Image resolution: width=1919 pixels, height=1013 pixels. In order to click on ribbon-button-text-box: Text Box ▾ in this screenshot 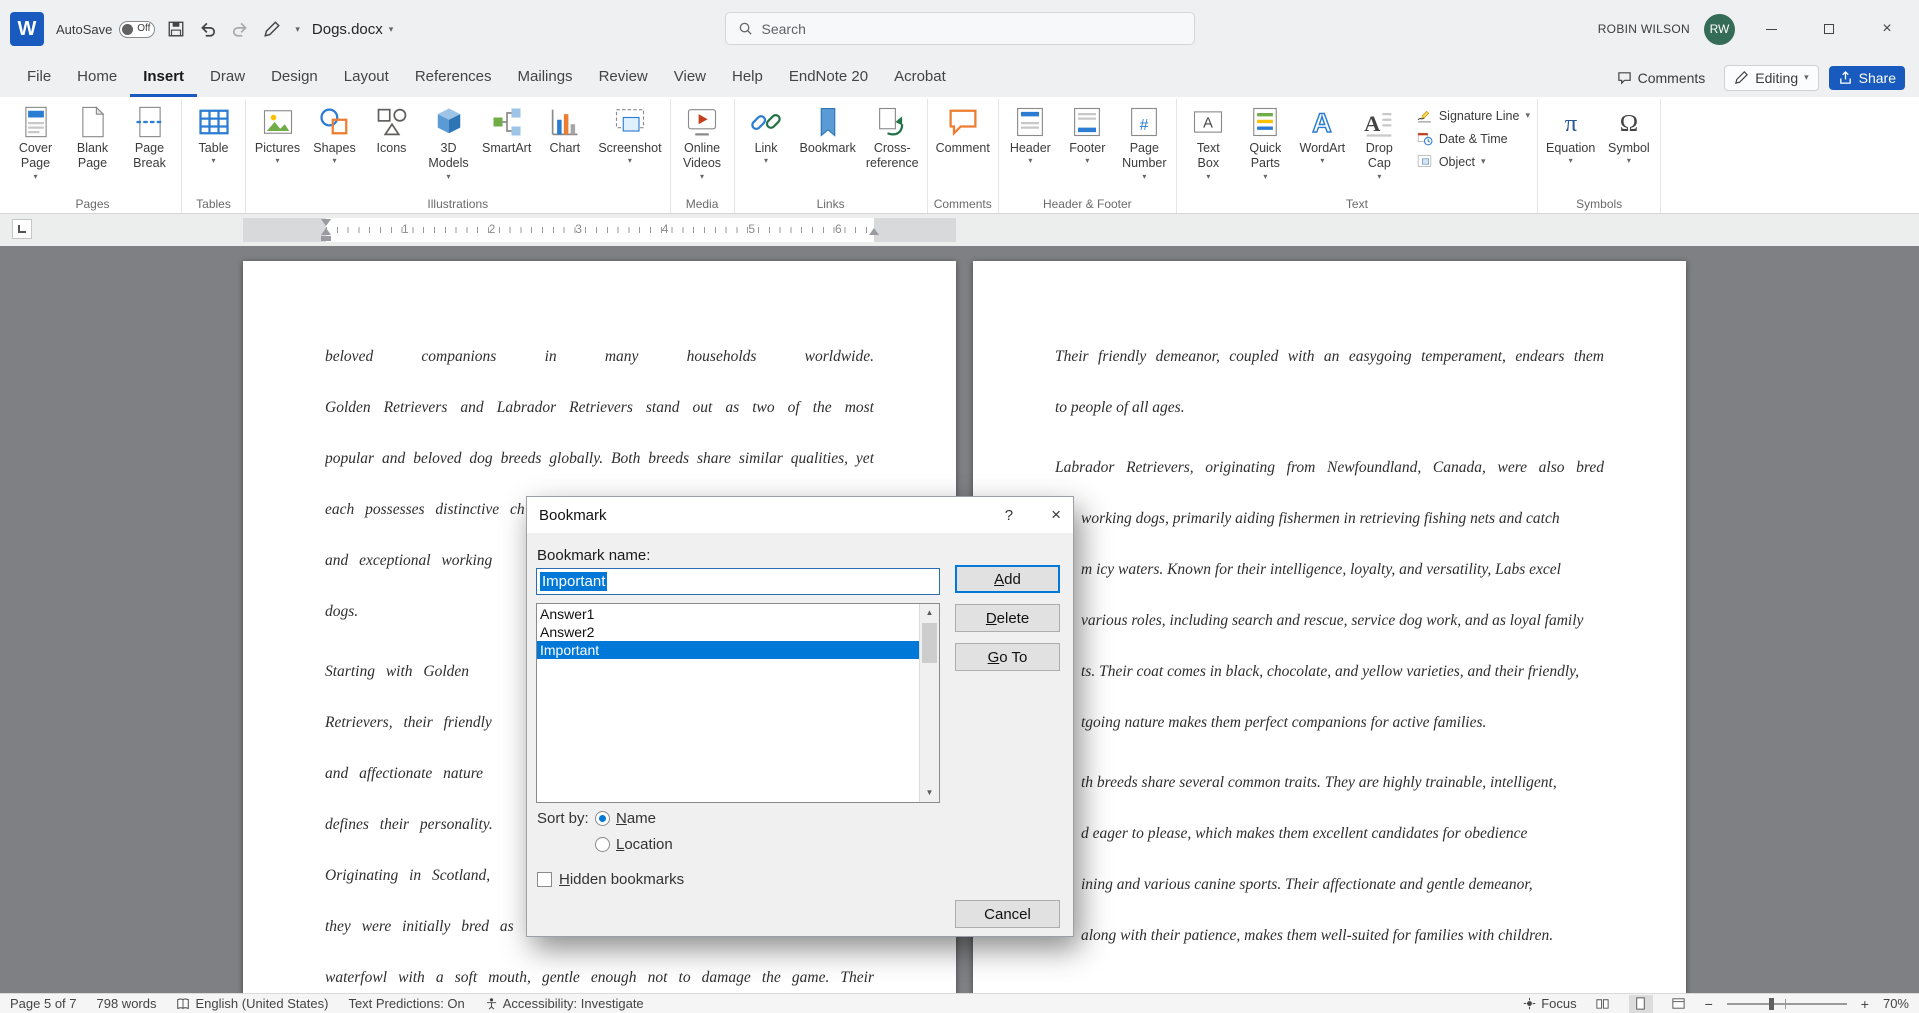, I will do `click(1208, 140)`.